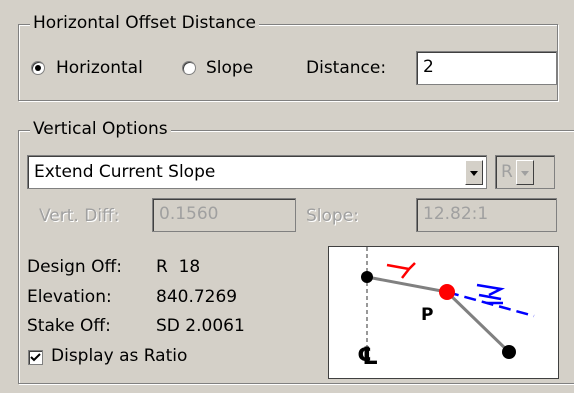  What do you see at coordinates (486, 215) in the screenshot?
I see `slope-input: 12.82:1` at bounding box center [486, 215].